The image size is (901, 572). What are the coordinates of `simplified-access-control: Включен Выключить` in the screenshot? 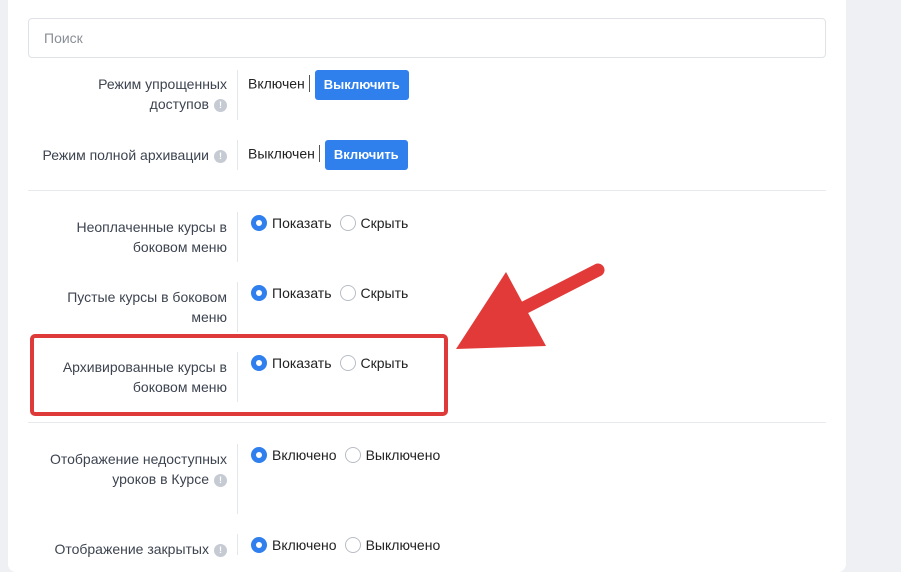 It's located at (328, 85).